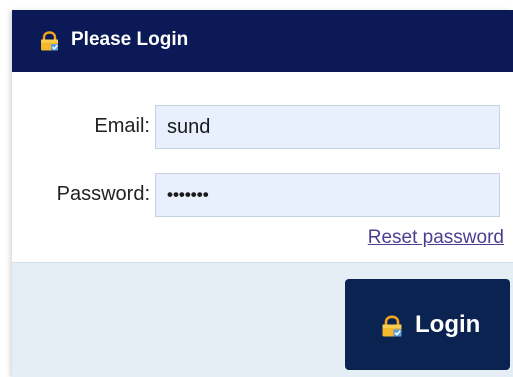 The width and height of the screenshot is (513, 377). I want to click on login-title: Please Login, so click(130, 39).